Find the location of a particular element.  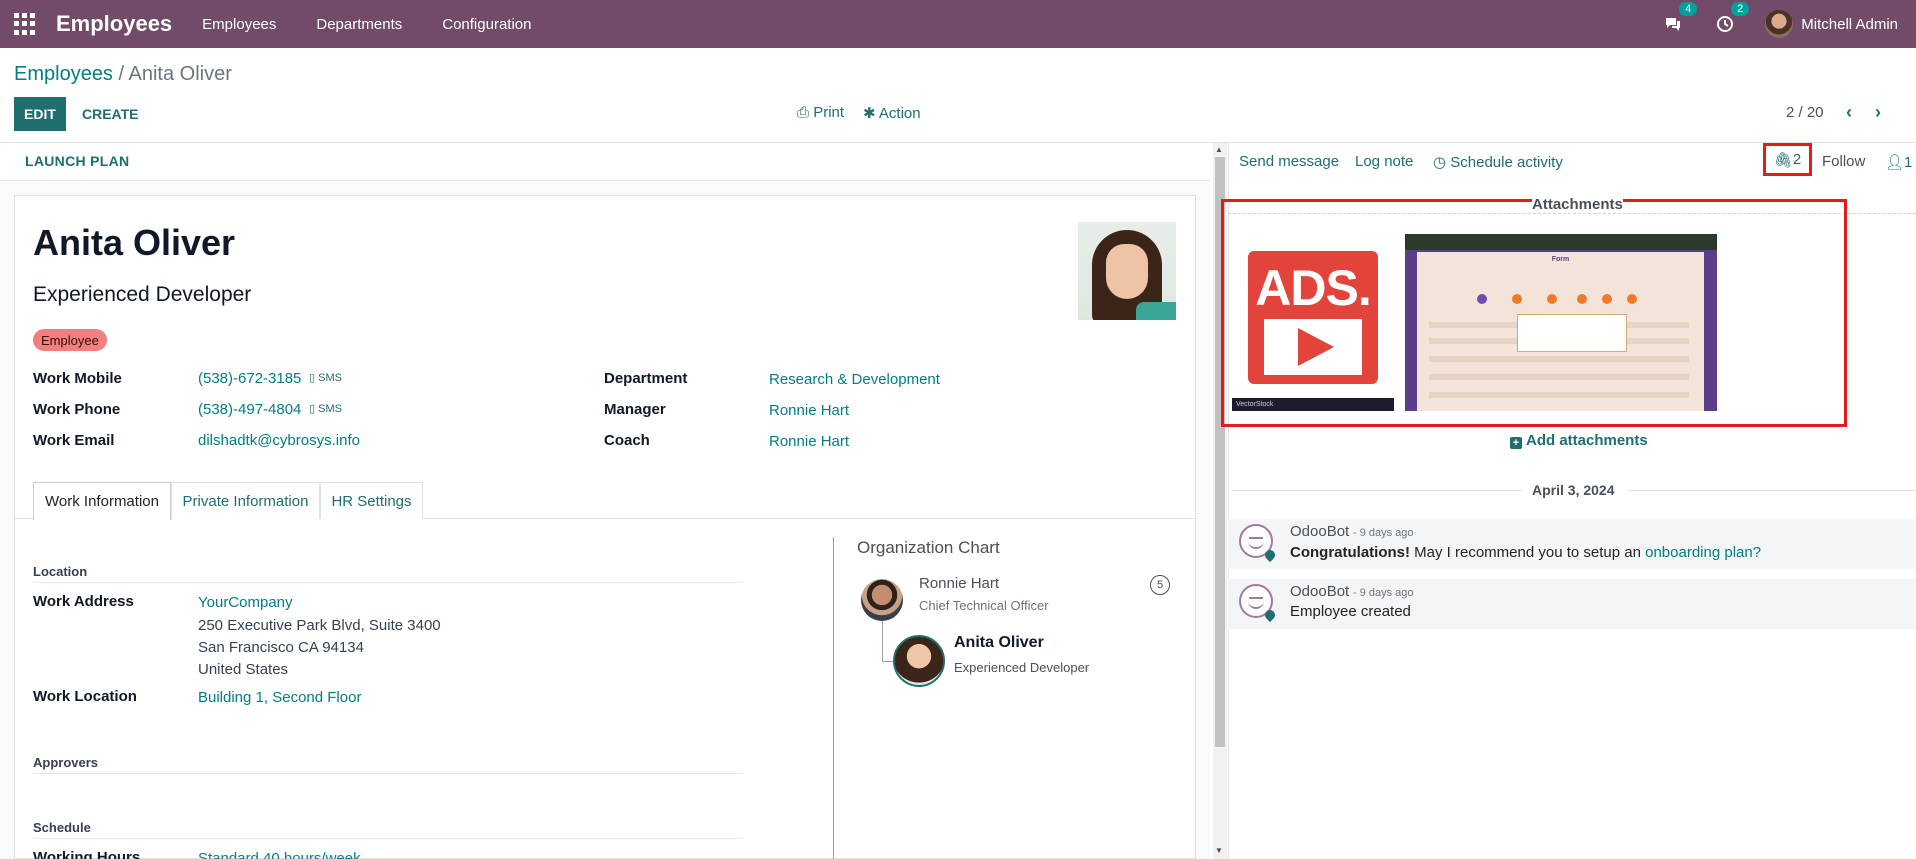

employee-avatar is located at coordinates (919, 661).